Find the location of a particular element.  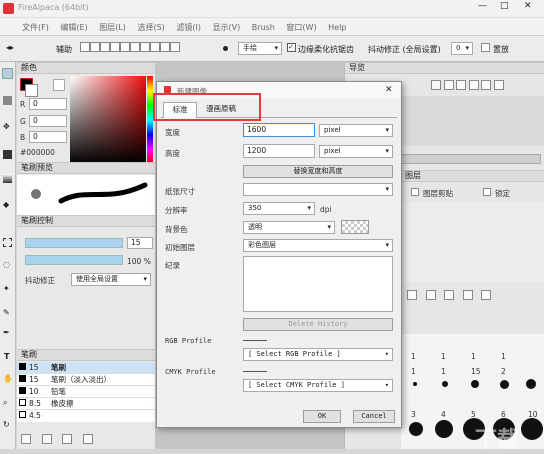

dropper-tool-icon: ✎ is located at coordinates (6, 312).